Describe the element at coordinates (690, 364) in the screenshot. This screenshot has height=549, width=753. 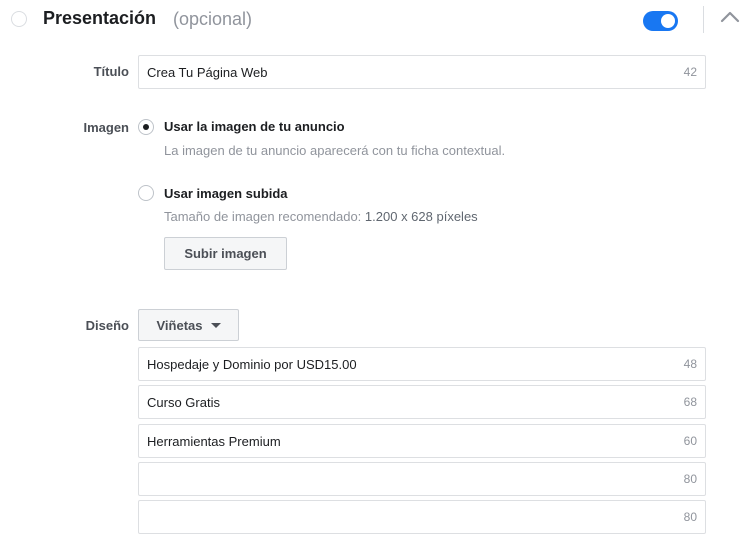
I see `char-counter: 48` at that location.